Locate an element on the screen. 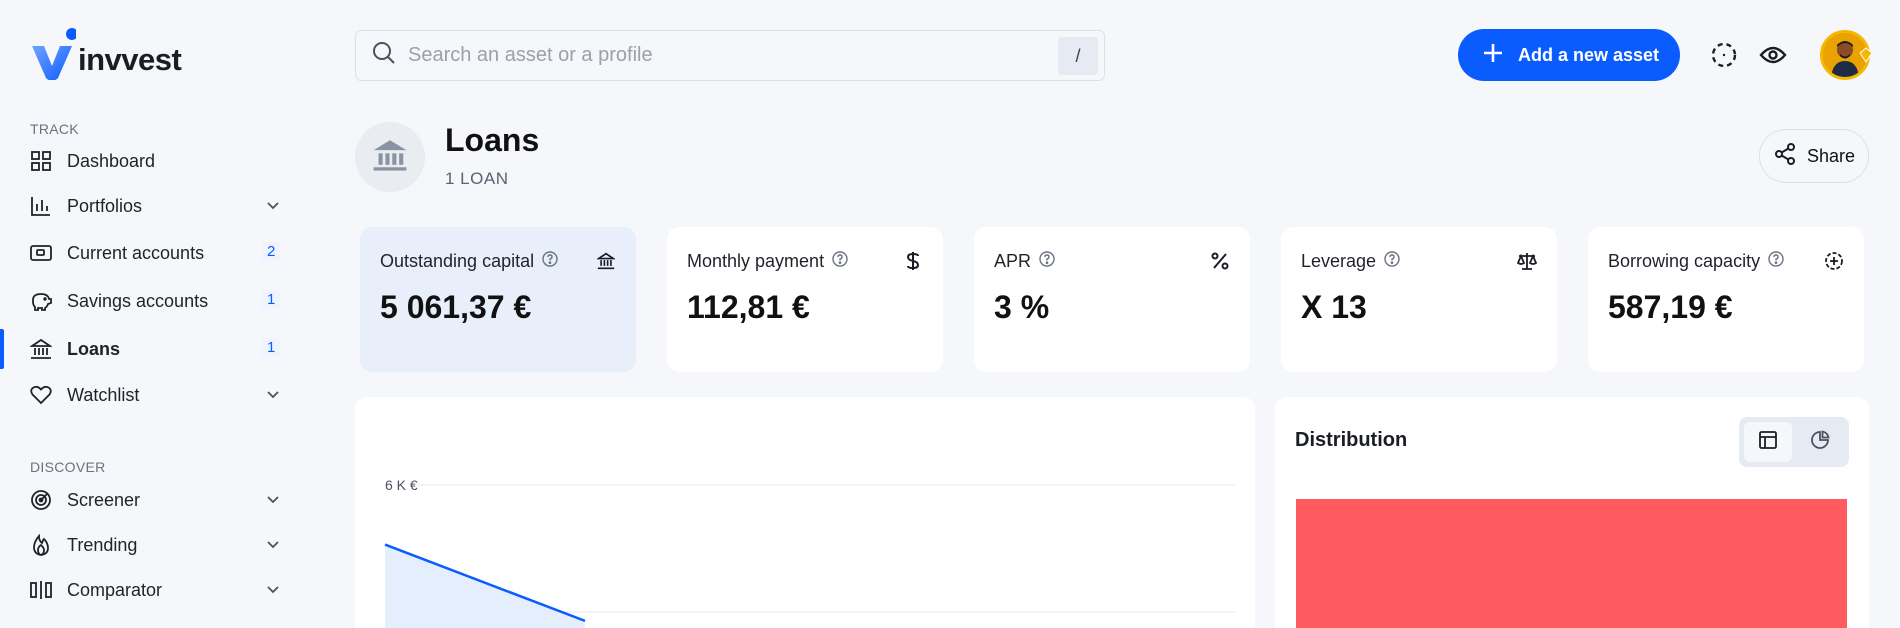 The width and height of the screenshot is (1900, 628). brand-name: invvest is located at coordinates (130, 59).